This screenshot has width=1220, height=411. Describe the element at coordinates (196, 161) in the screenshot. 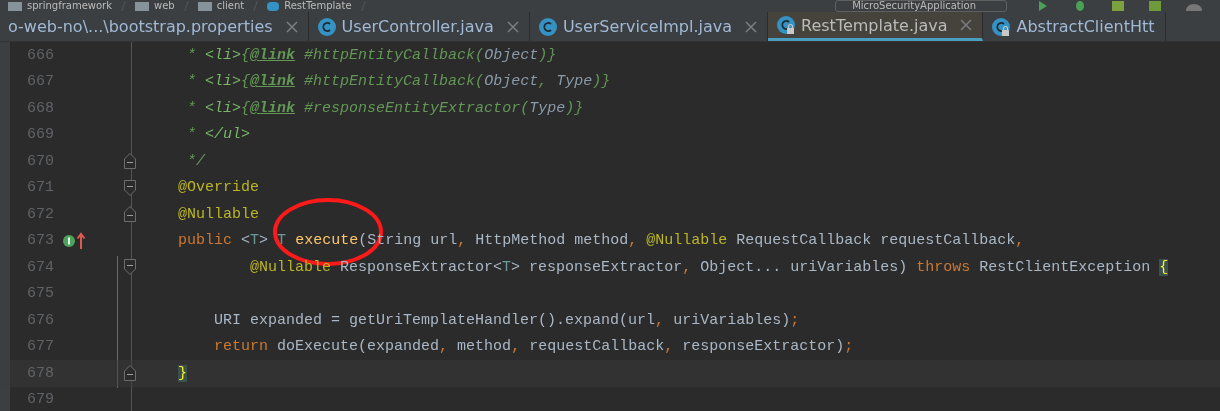

I see `code-line: */` at that location.